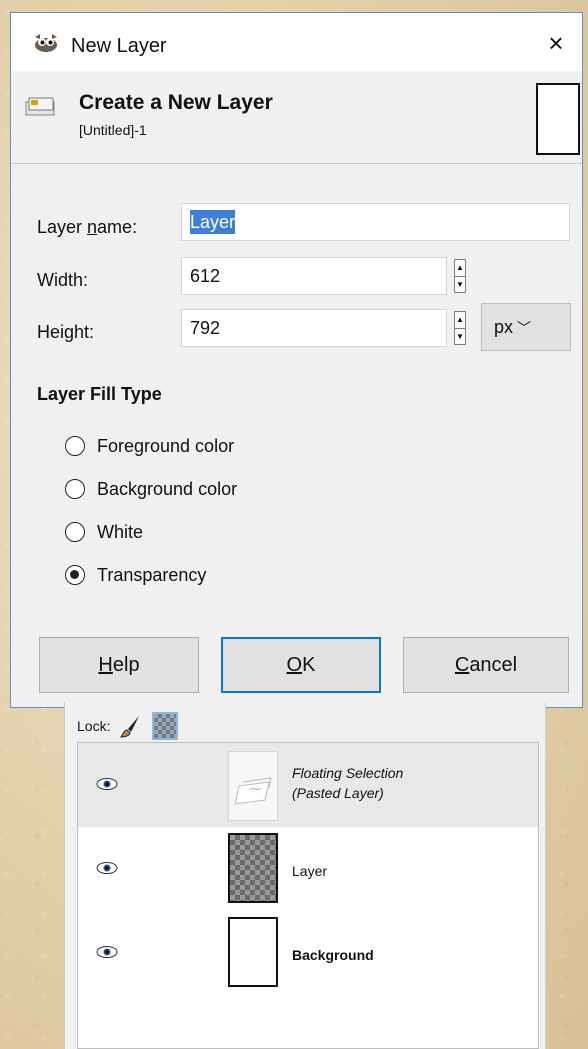 This screenshot has width=588, height=1049. What do you see at coordinates (253, 952) in the screenshot?
I see `background-thumbnail` at bounding box center [253, 952].